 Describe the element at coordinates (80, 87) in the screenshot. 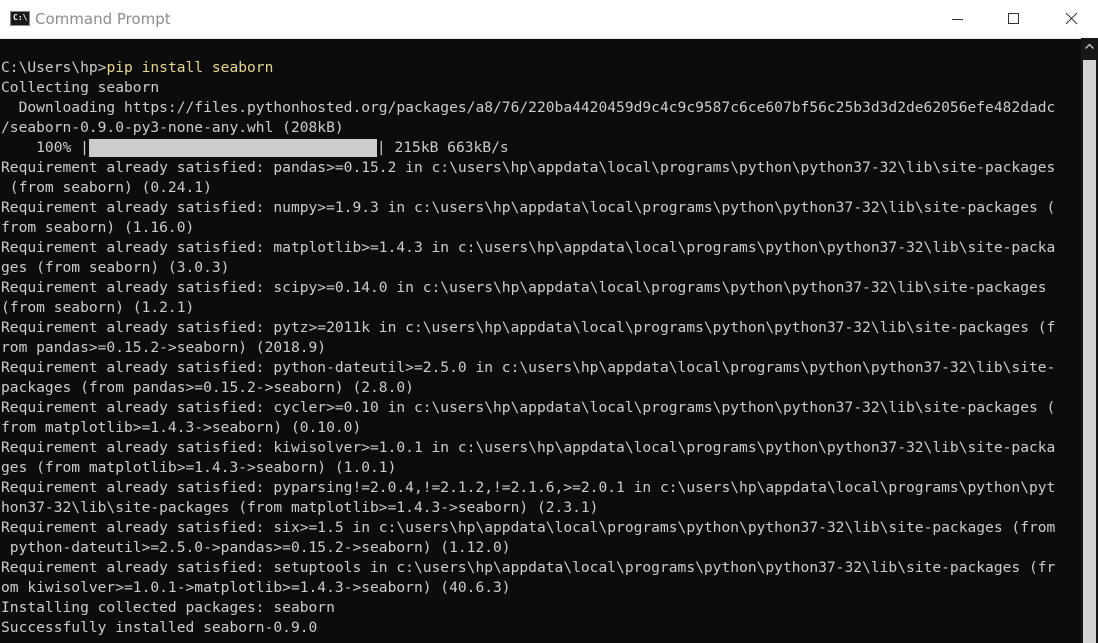

I see `output-line: Collecting seaborn` at that location.